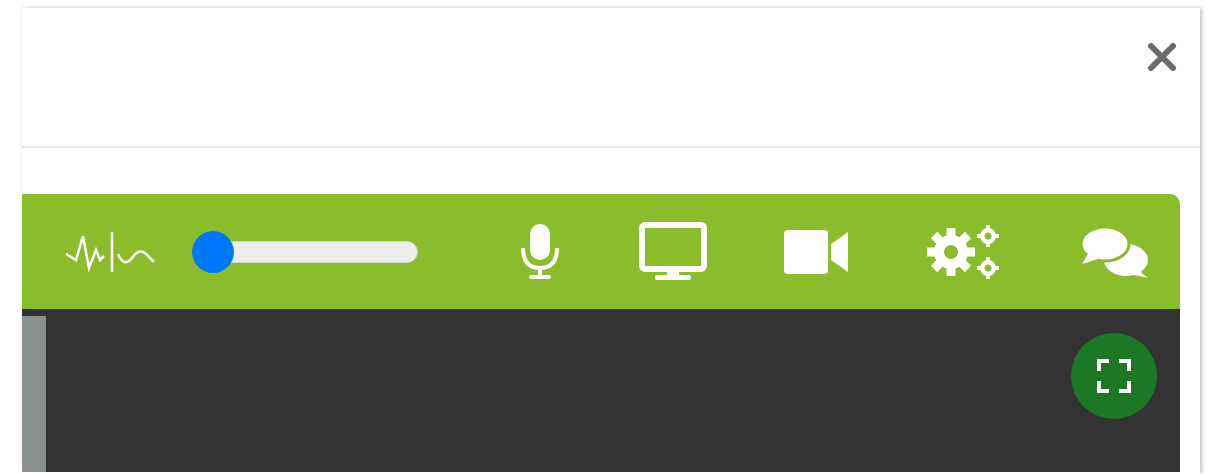 The width and height of the screenshot is (1213, 474). Describe the element at coordinates (1114, 376) in the screenshot. I see `fullscreen-icon` at that location.